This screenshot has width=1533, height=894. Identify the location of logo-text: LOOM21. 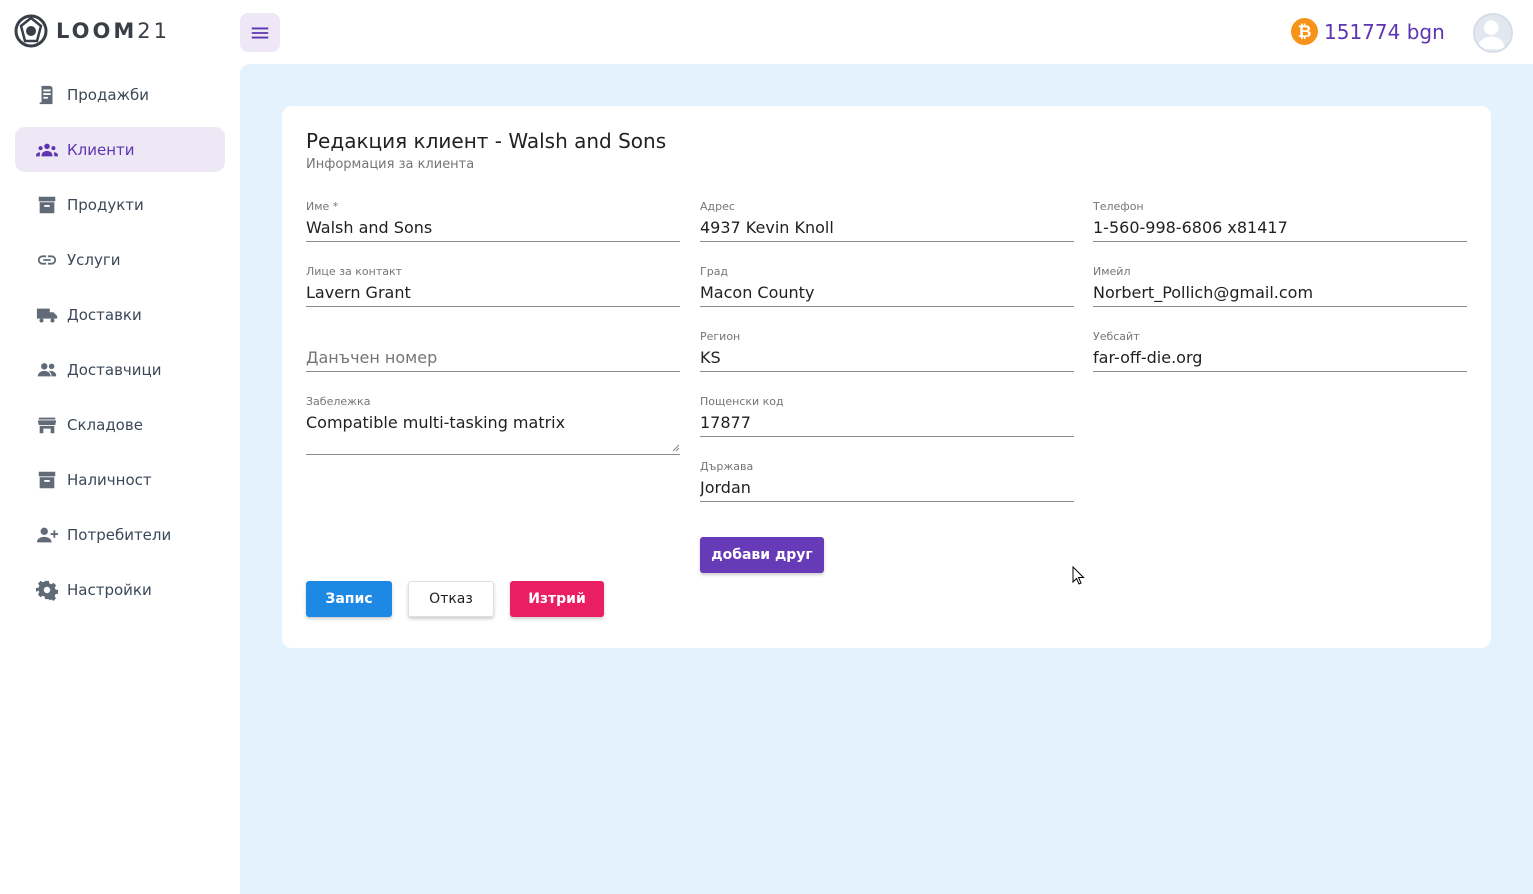
(113, 31).